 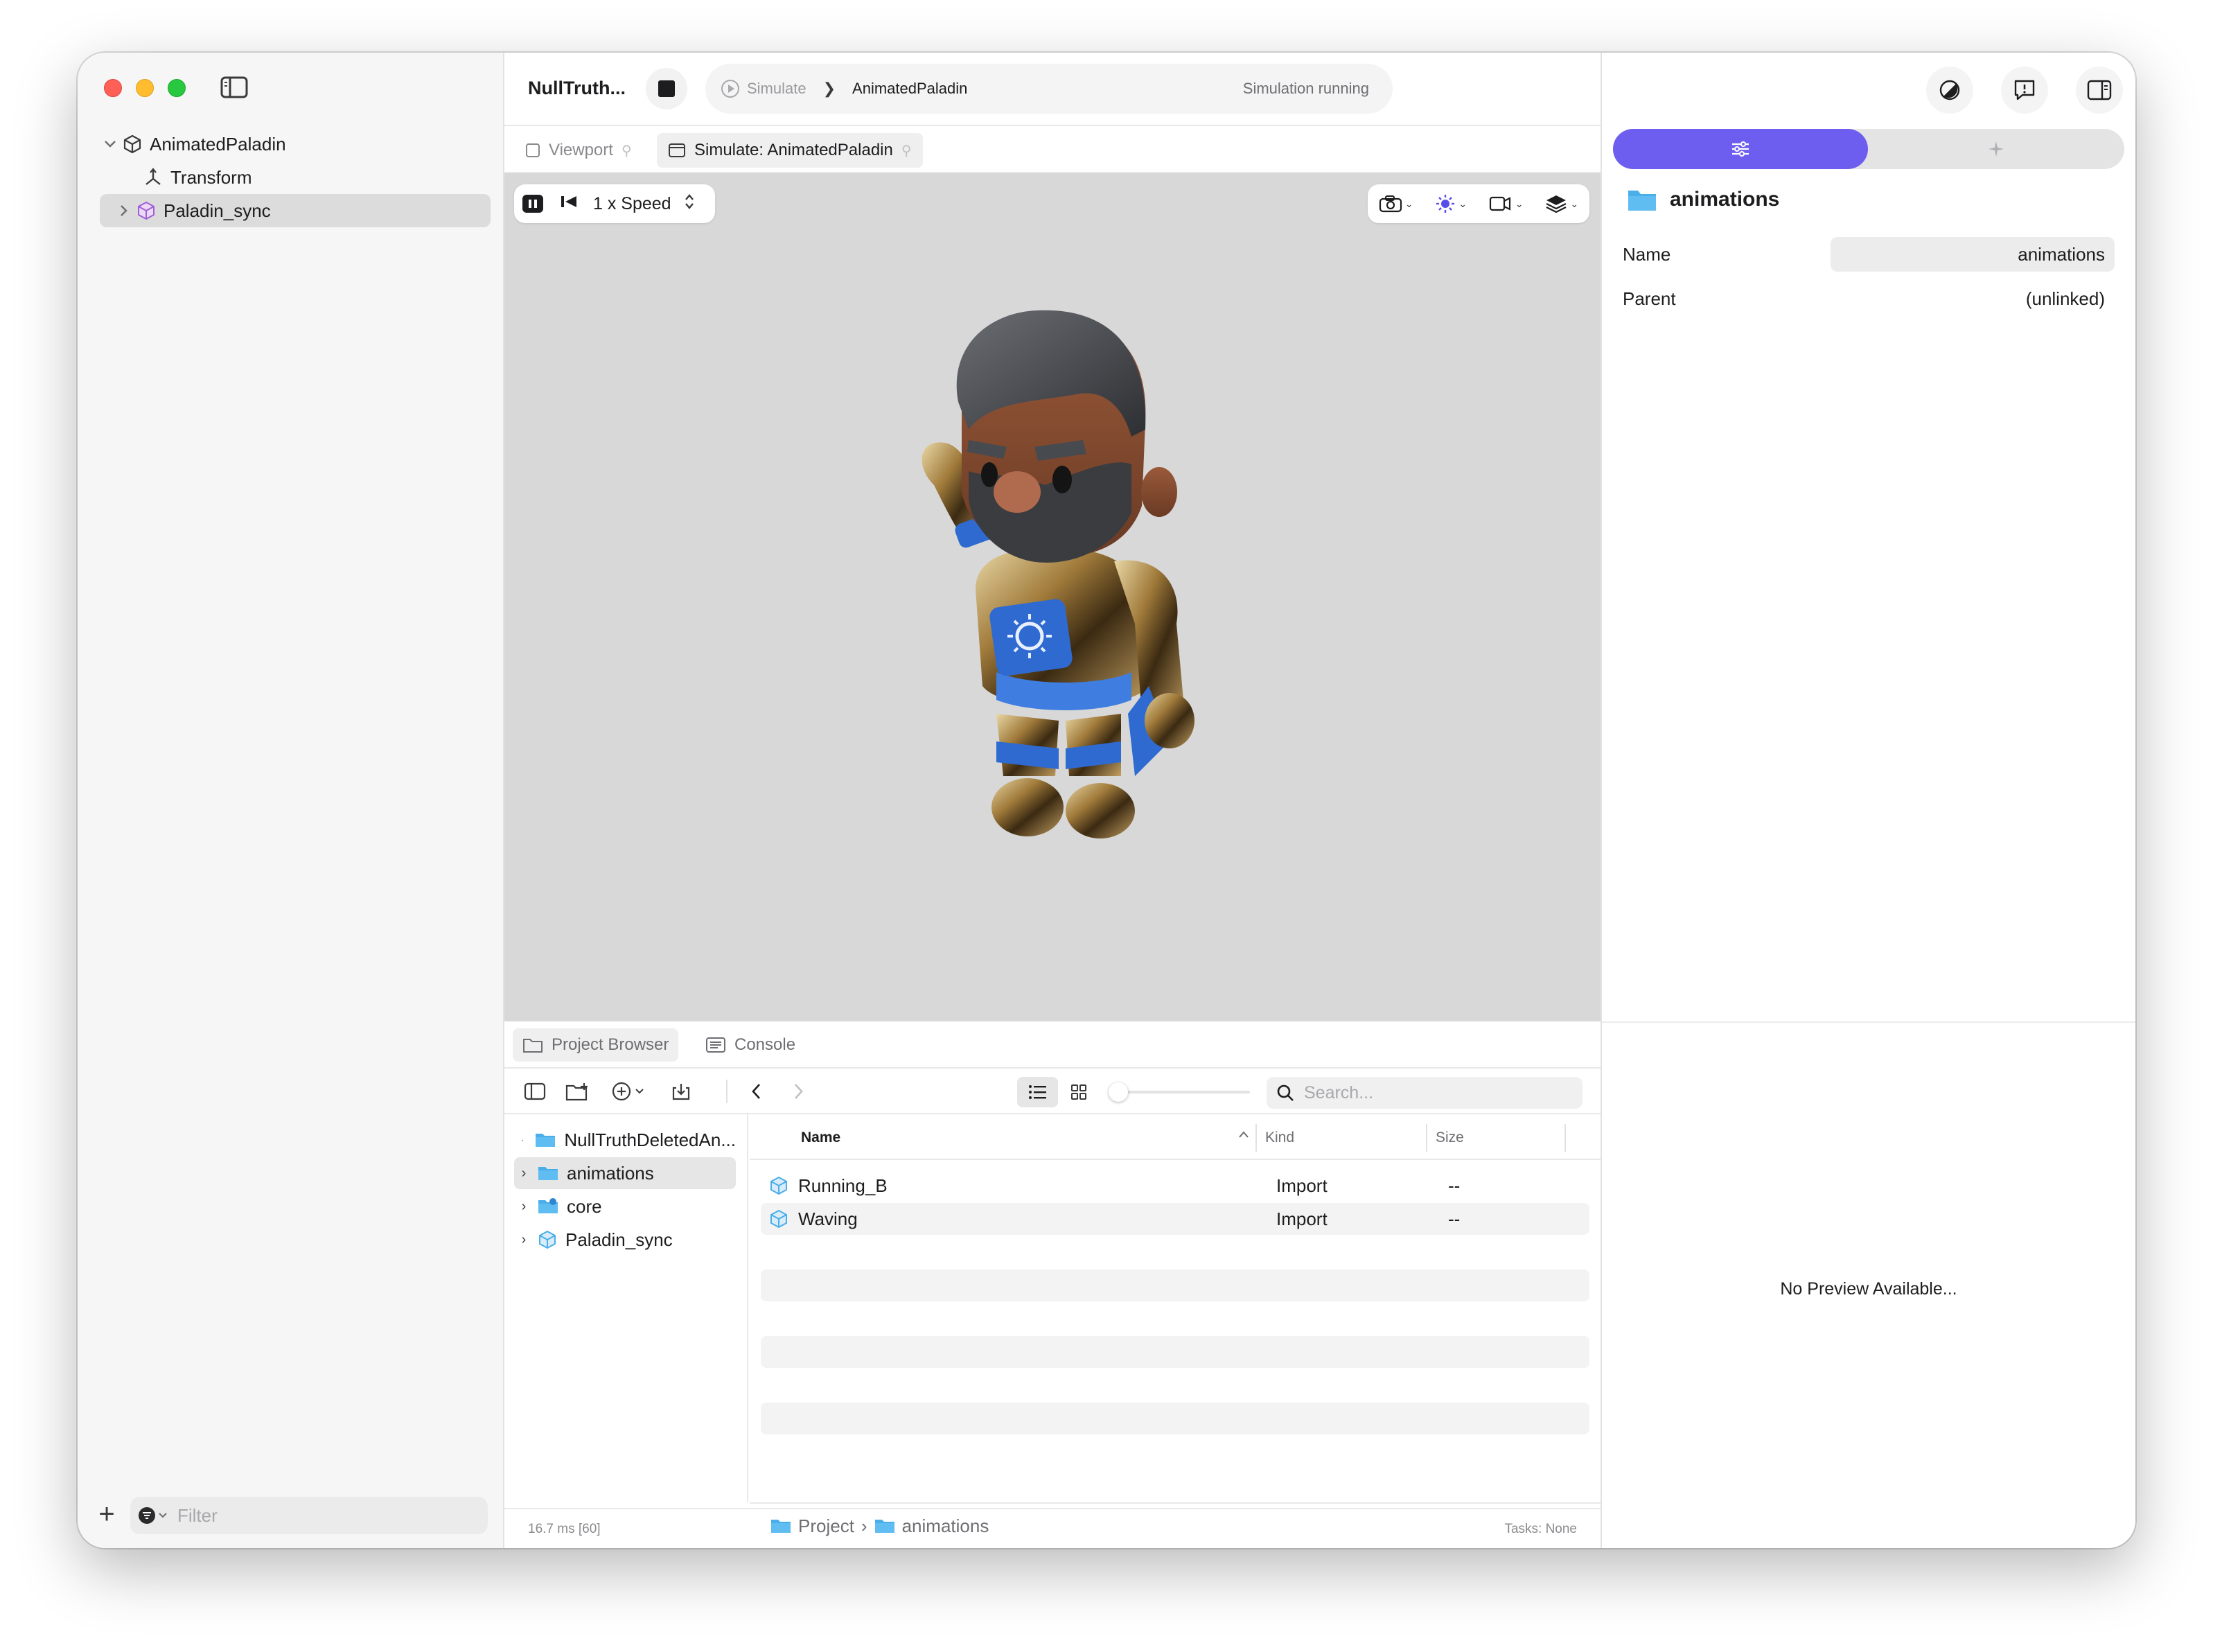 I want to click on console-icon, so click(x=715, y=1045).